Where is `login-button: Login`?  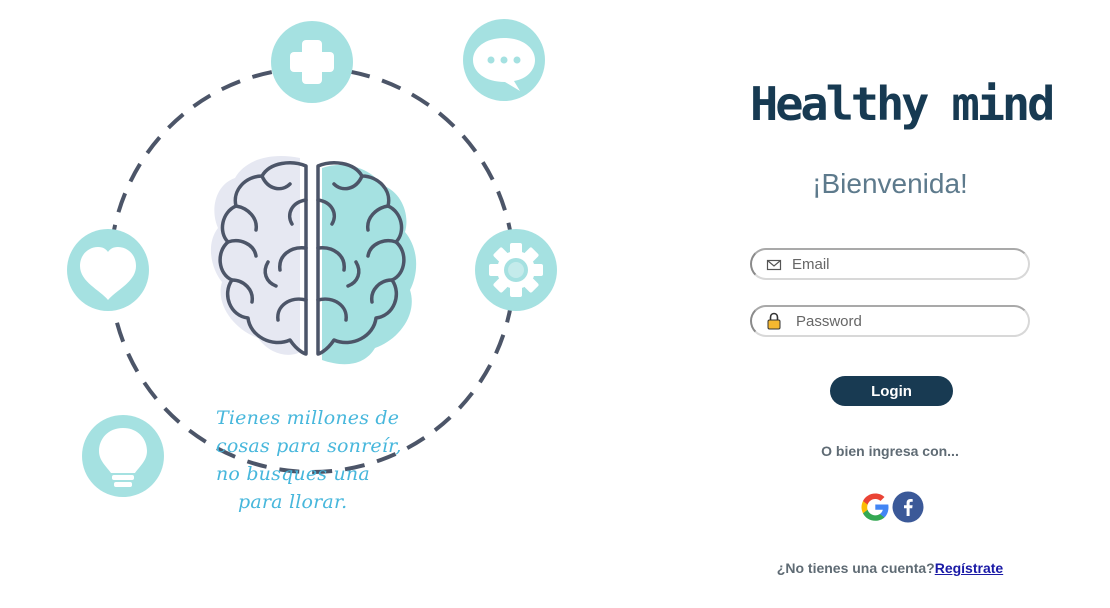 login-button: Login is located at coordinates (891, 391).